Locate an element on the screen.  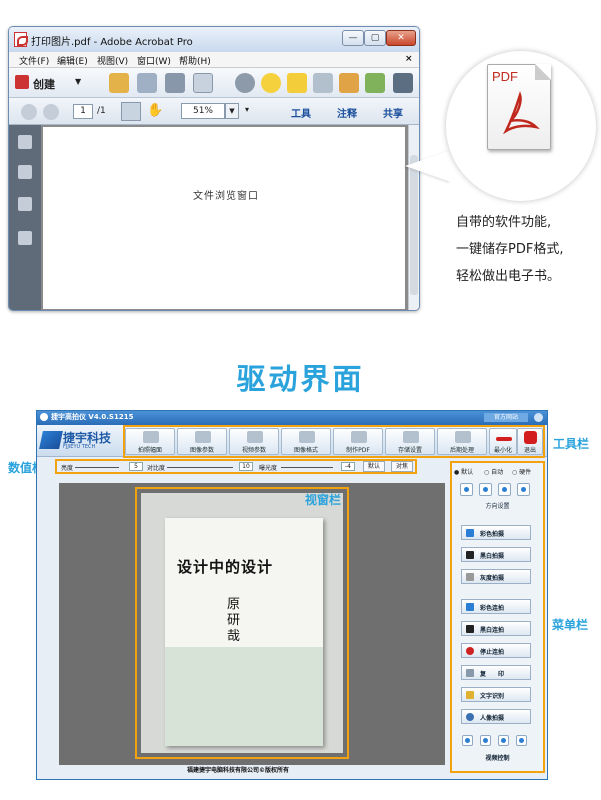
color-capture-button: 彩色拍摄 is located at coordinates (496, 532).